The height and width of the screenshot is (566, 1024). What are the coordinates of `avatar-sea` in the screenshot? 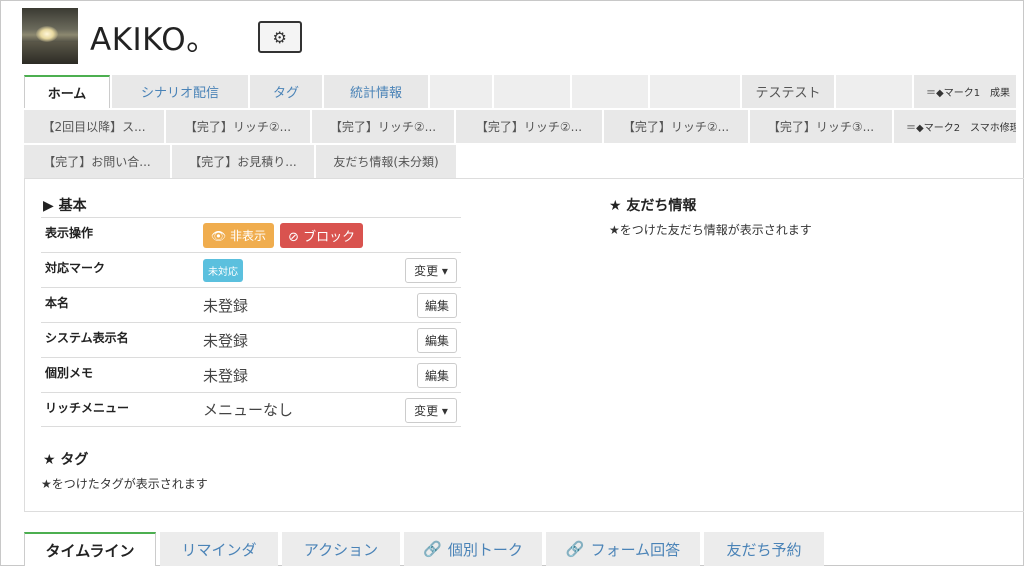 It's located at (50, 53).